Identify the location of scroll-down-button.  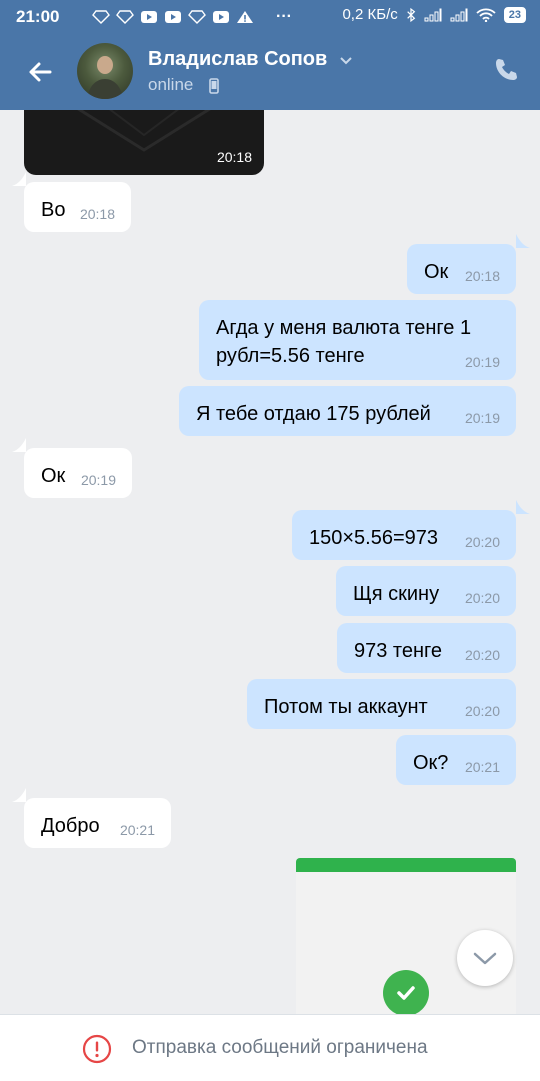
(485, 958).